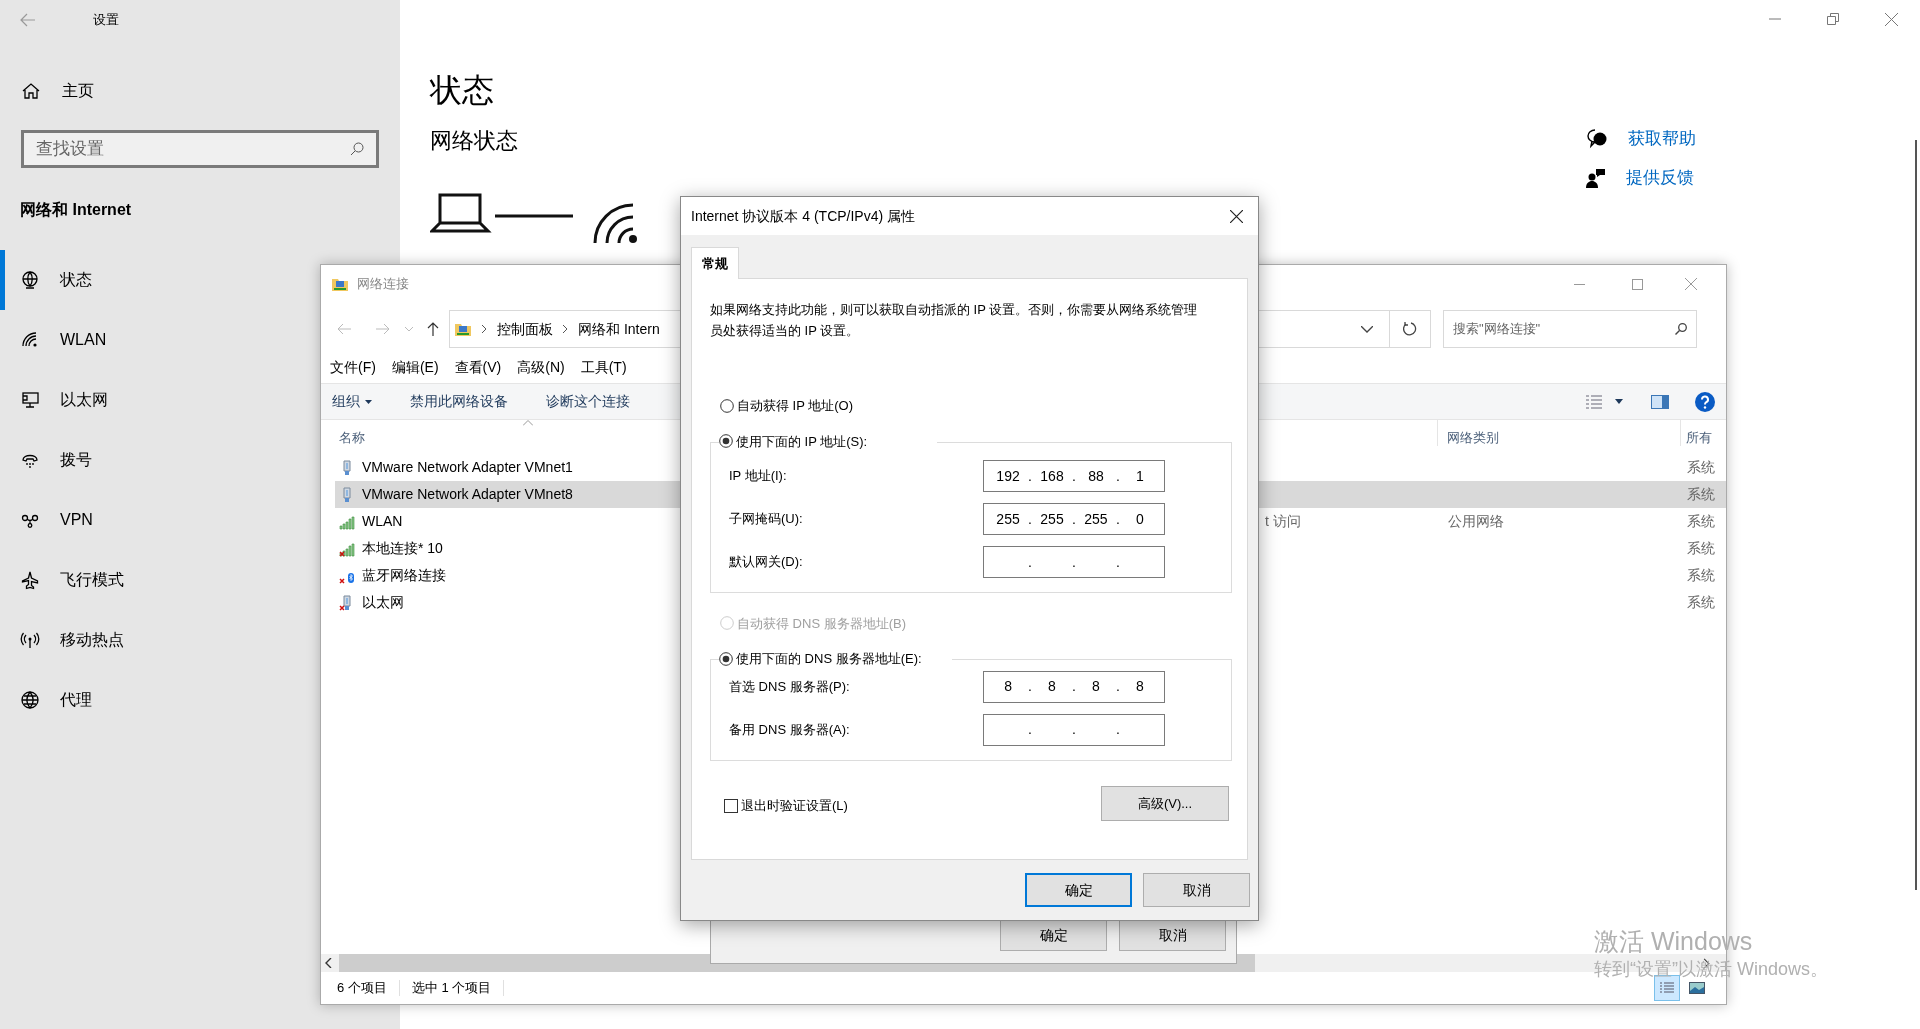  I want to click on status-text: 选中 1 个项目, so click(451, 988).